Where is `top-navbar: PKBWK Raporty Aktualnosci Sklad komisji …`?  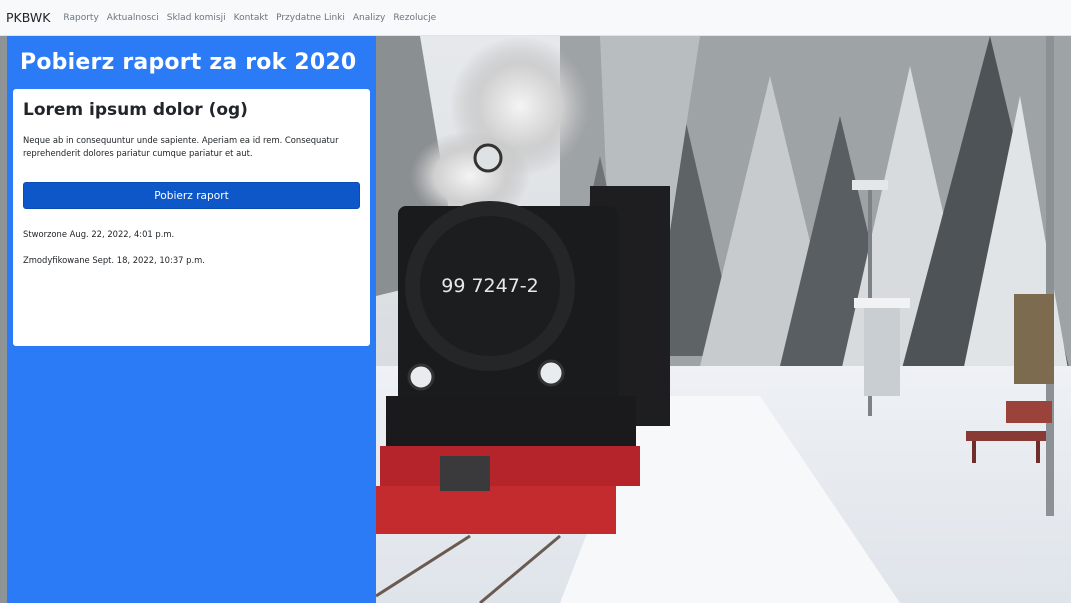
top-navbar: PKBWK Raporty Aktualnosci Sklad komisji … is located at coordinates (535, 18).